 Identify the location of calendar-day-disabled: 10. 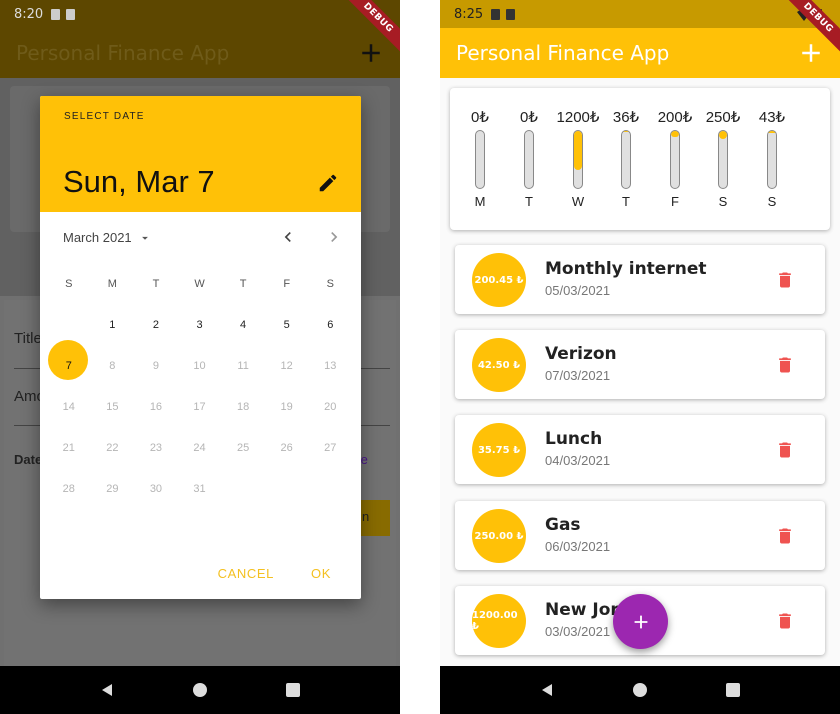
(199, 365).